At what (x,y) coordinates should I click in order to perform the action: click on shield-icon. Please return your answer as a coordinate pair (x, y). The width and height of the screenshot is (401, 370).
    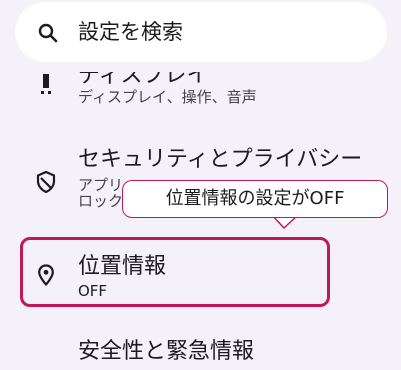
    Looking at the image, I should click on (46, 182).